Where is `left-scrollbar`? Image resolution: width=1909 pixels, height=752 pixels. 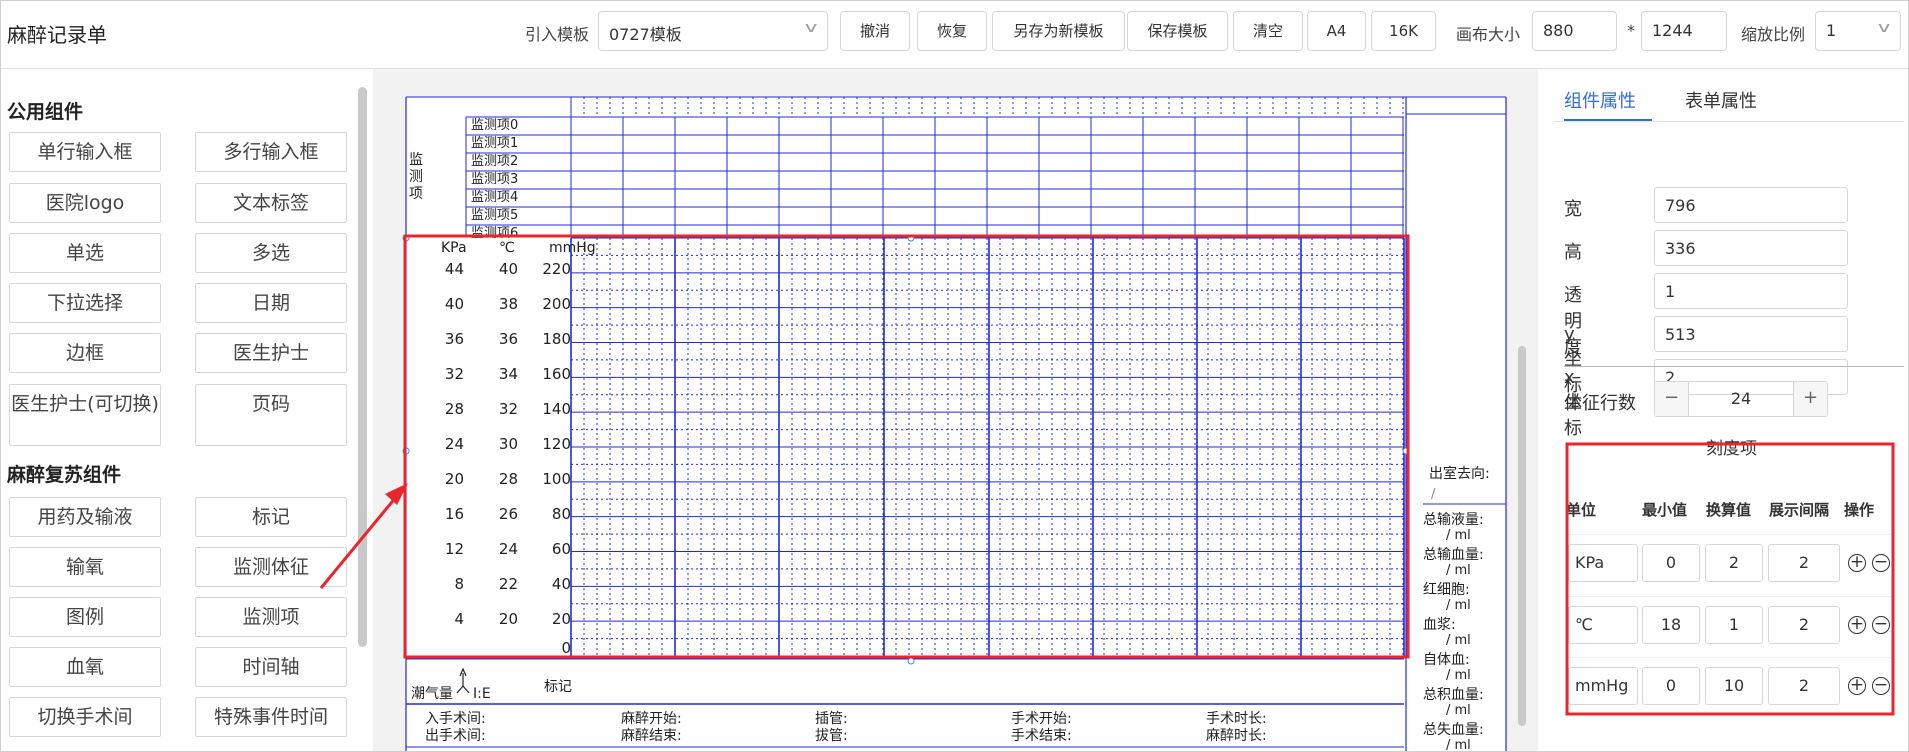
left-scrollbar is located at coordinates (362, 367).